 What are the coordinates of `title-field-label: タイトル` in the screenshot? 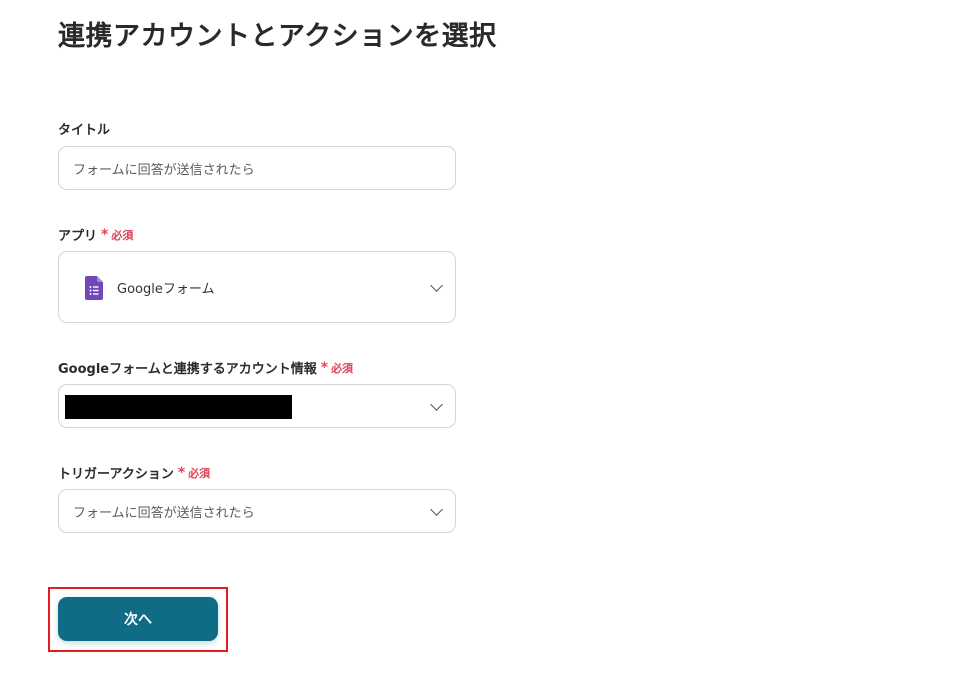 It's located at (84, 128).